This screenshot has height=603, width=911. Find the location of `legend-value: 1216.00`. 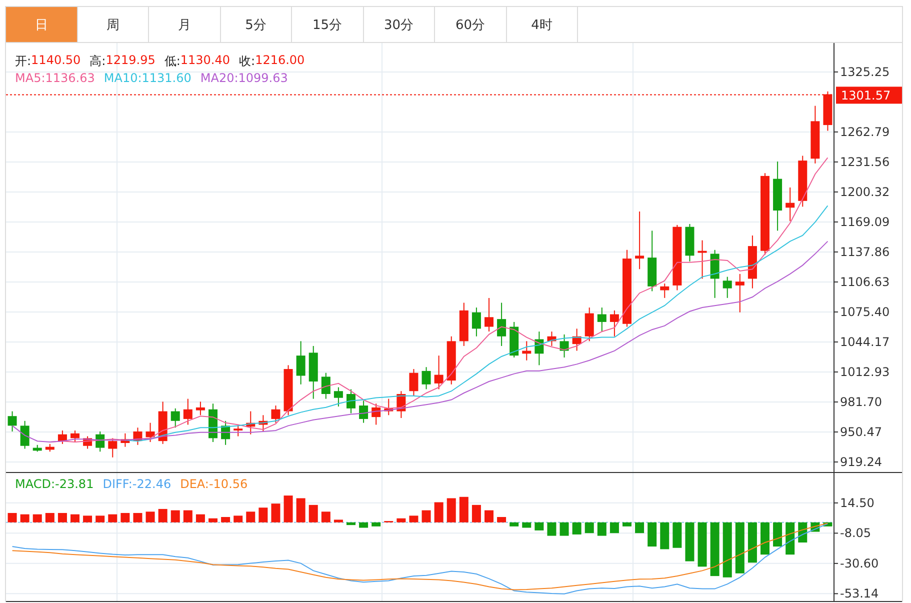

legend-value: 1216.00 is located at coordinates (280, 61).